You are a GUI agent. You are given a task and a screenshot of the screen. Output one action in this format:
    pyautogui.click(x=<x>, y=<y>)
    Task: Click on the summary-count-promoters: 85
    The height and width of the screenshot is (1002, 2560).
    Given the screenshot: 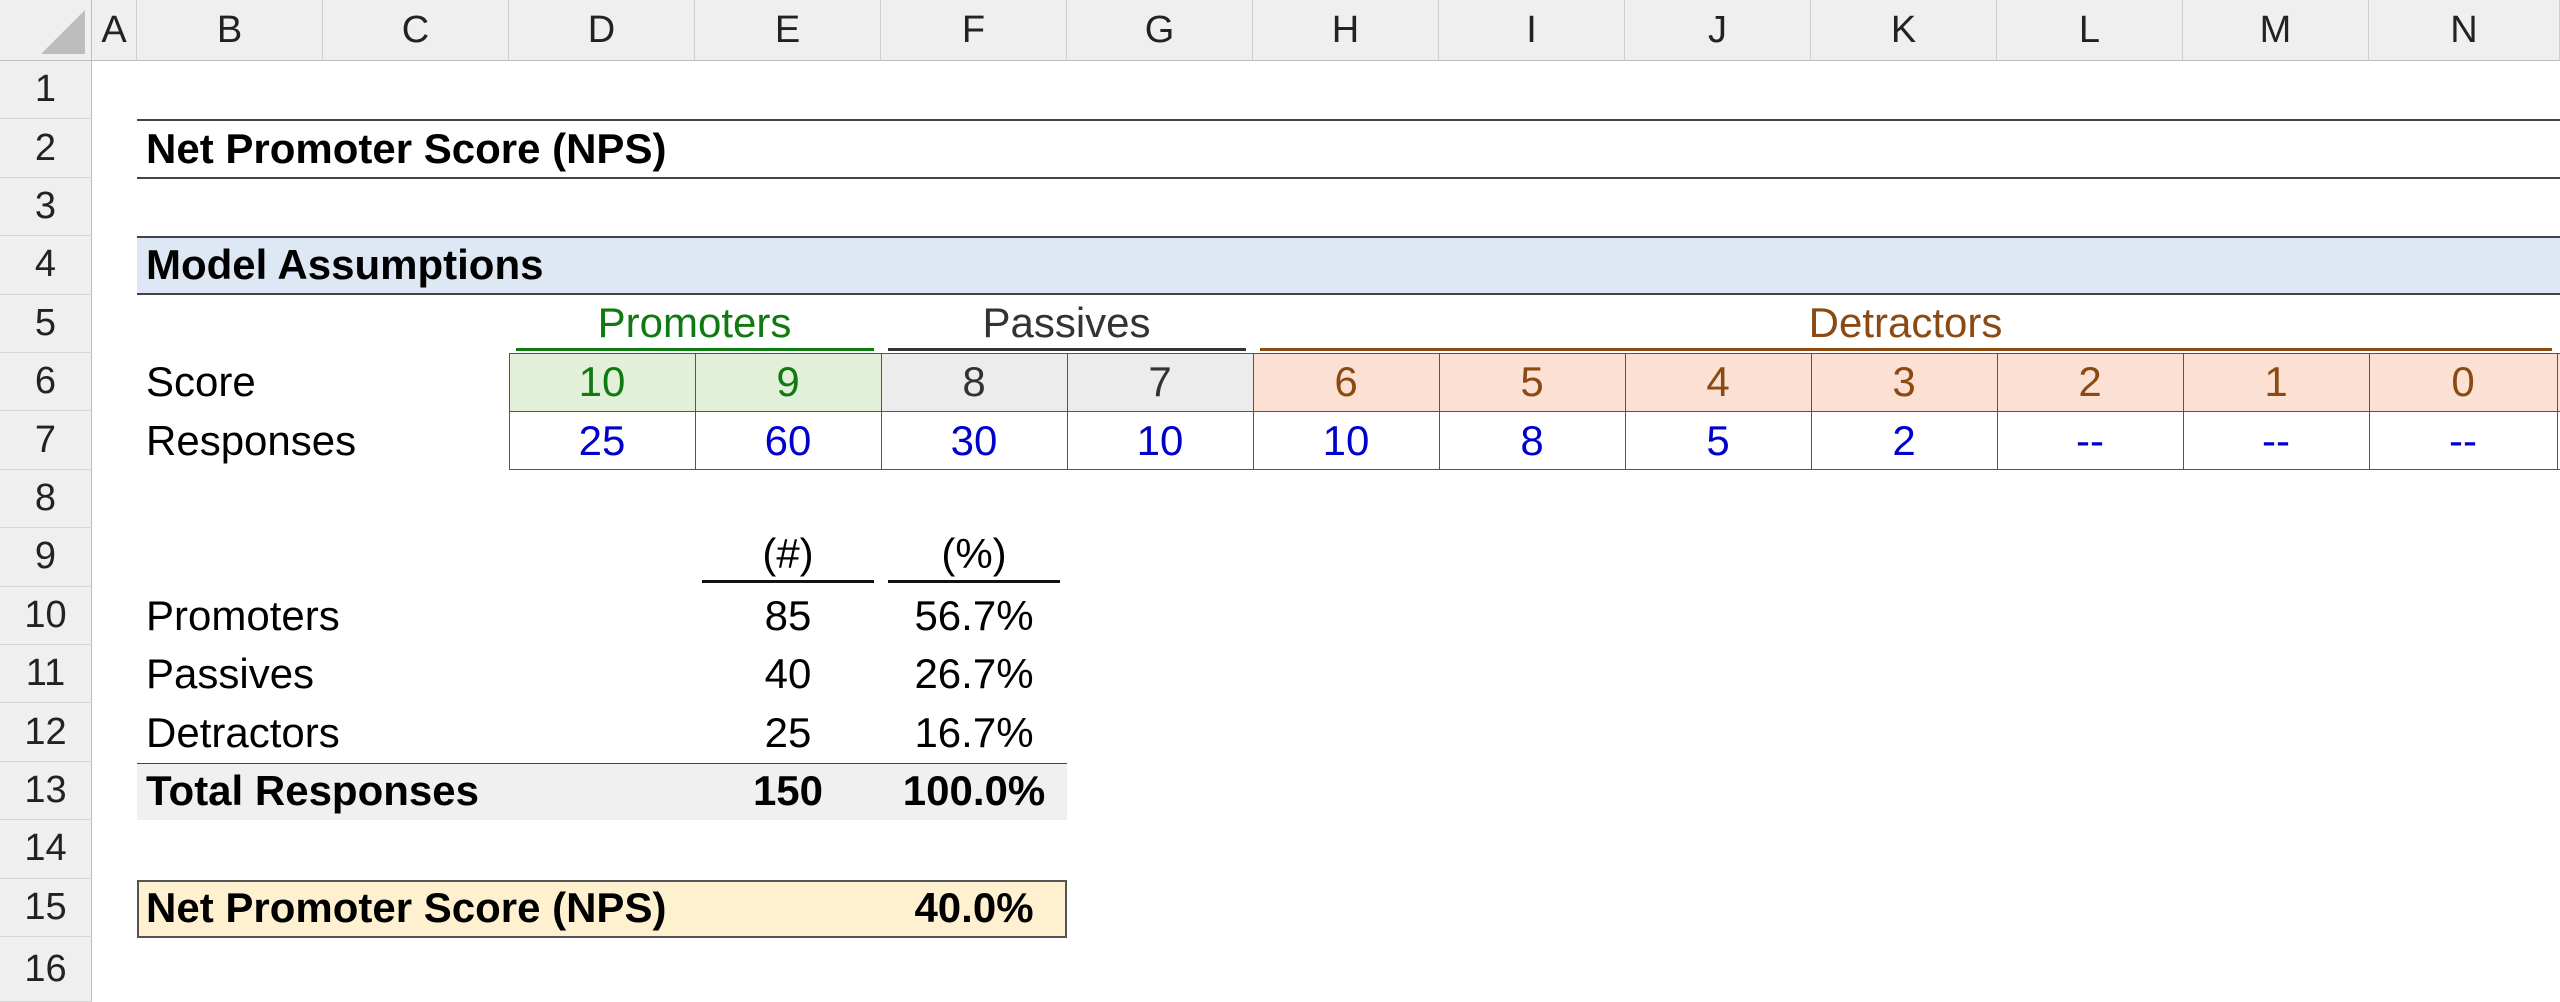 What is the action you would take?
    pyautogui.click(x=788, y=616)
    